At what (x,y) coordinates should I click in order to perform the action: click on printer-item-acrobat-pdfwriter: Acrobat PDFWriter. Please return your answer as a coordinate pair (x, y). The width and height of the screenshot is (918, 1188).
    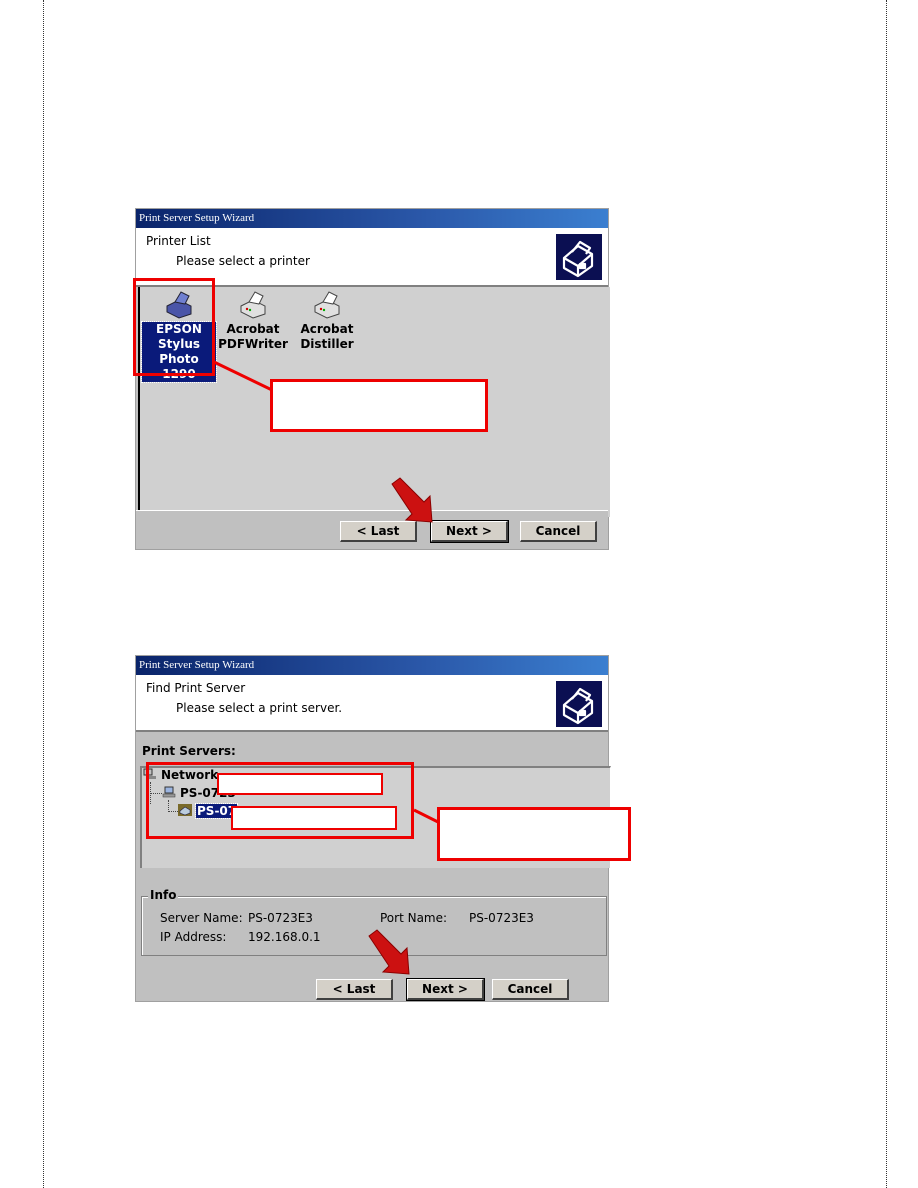
    Looking at the image, I should click on (253, 321).